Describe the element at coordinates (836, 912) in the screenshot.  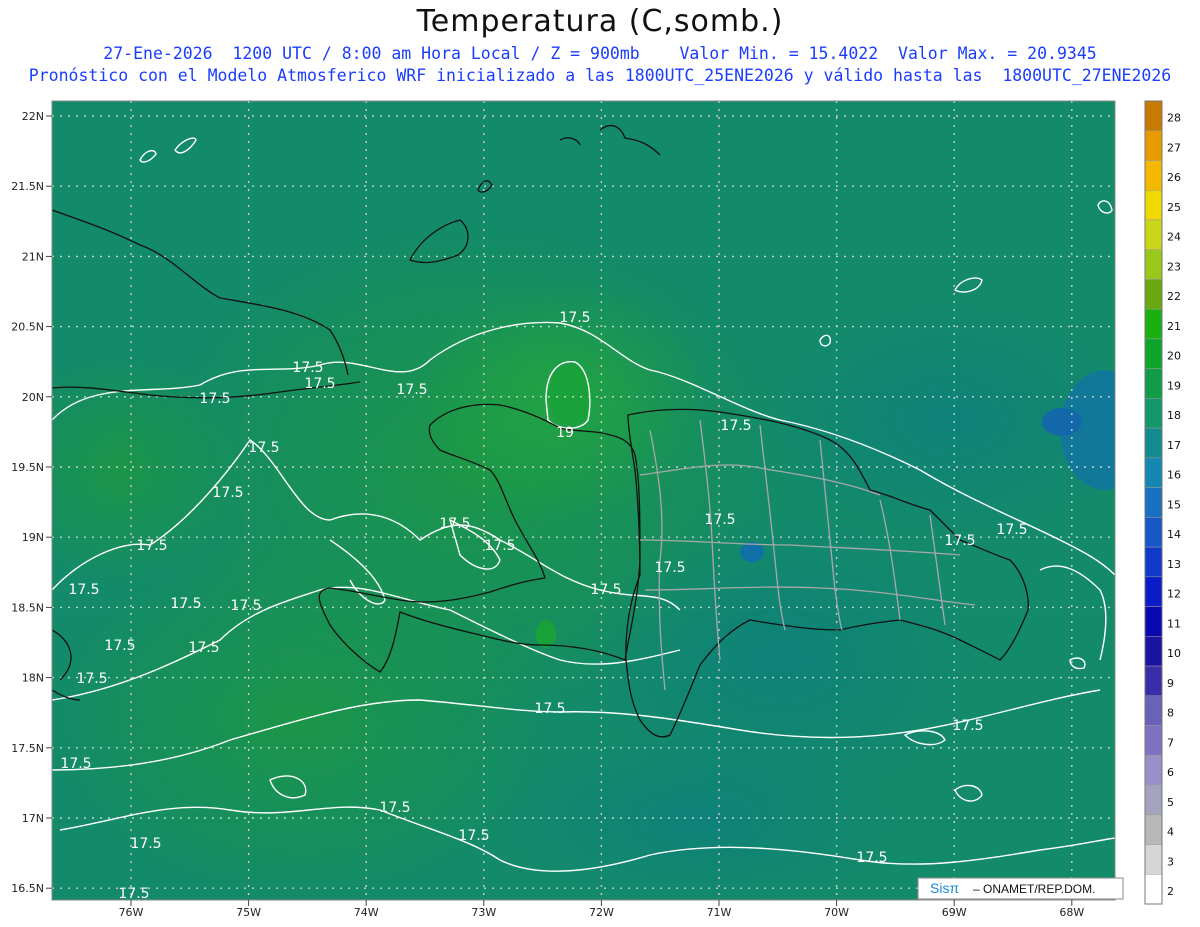
I see `lon-tick-label: 70W` at that location.